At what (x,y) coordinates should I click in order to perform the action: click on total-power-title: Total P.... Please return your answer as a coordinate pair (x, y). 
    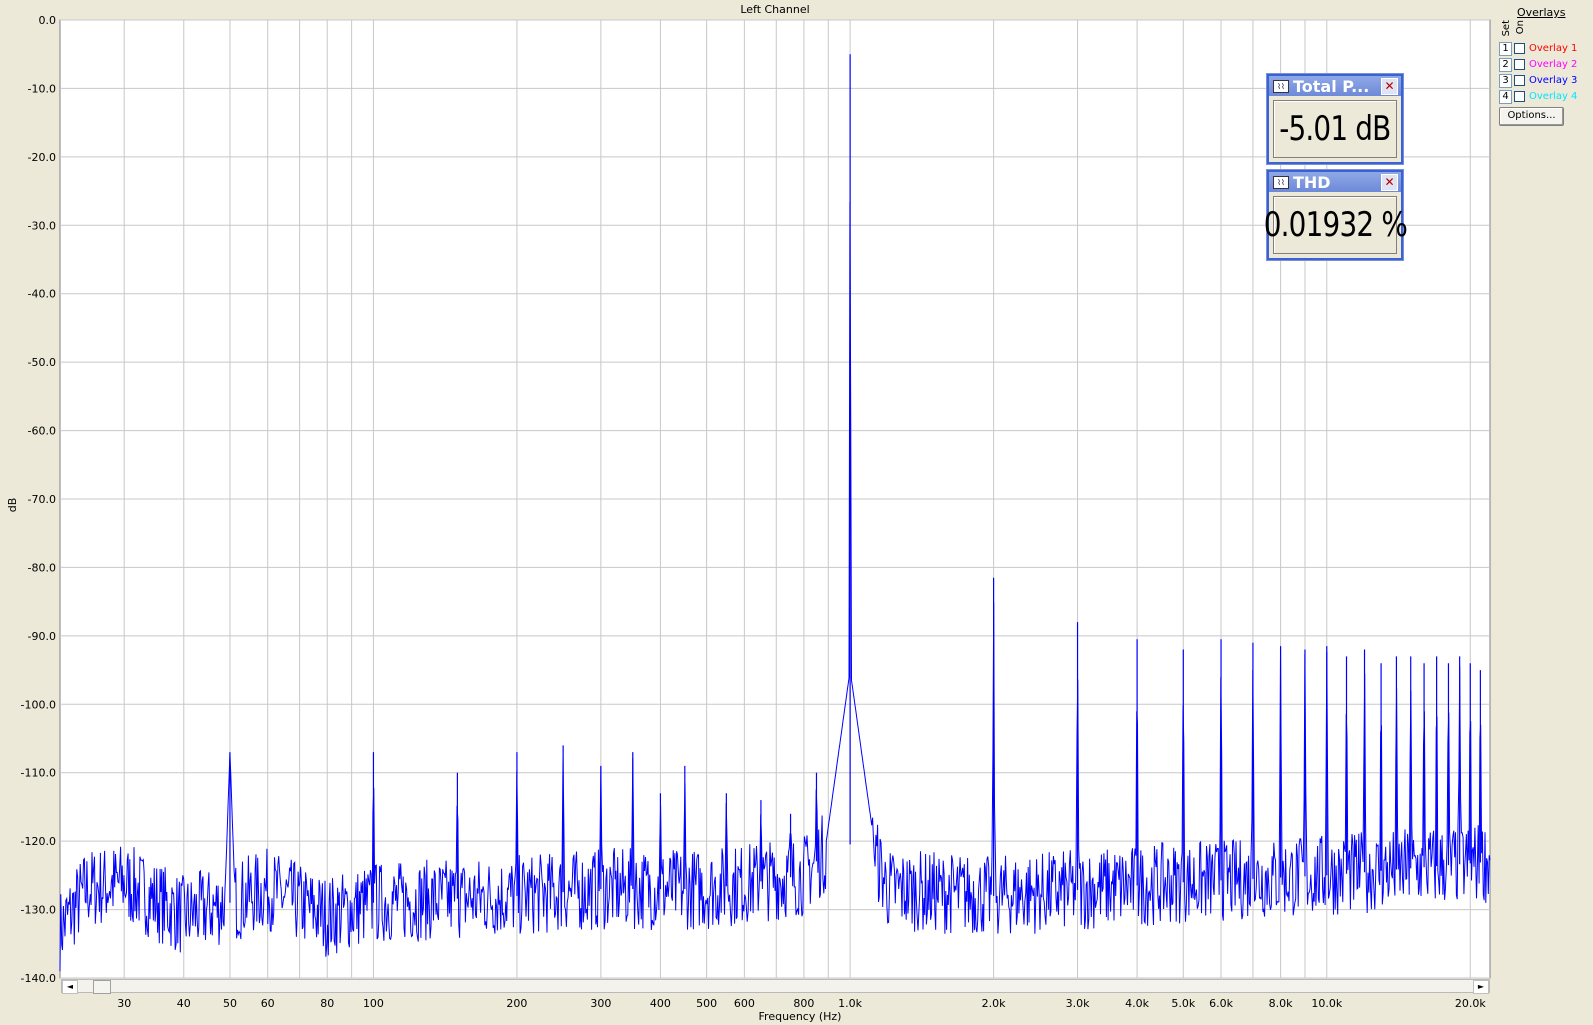
    Looking at the image, I should click on (1331, 86).